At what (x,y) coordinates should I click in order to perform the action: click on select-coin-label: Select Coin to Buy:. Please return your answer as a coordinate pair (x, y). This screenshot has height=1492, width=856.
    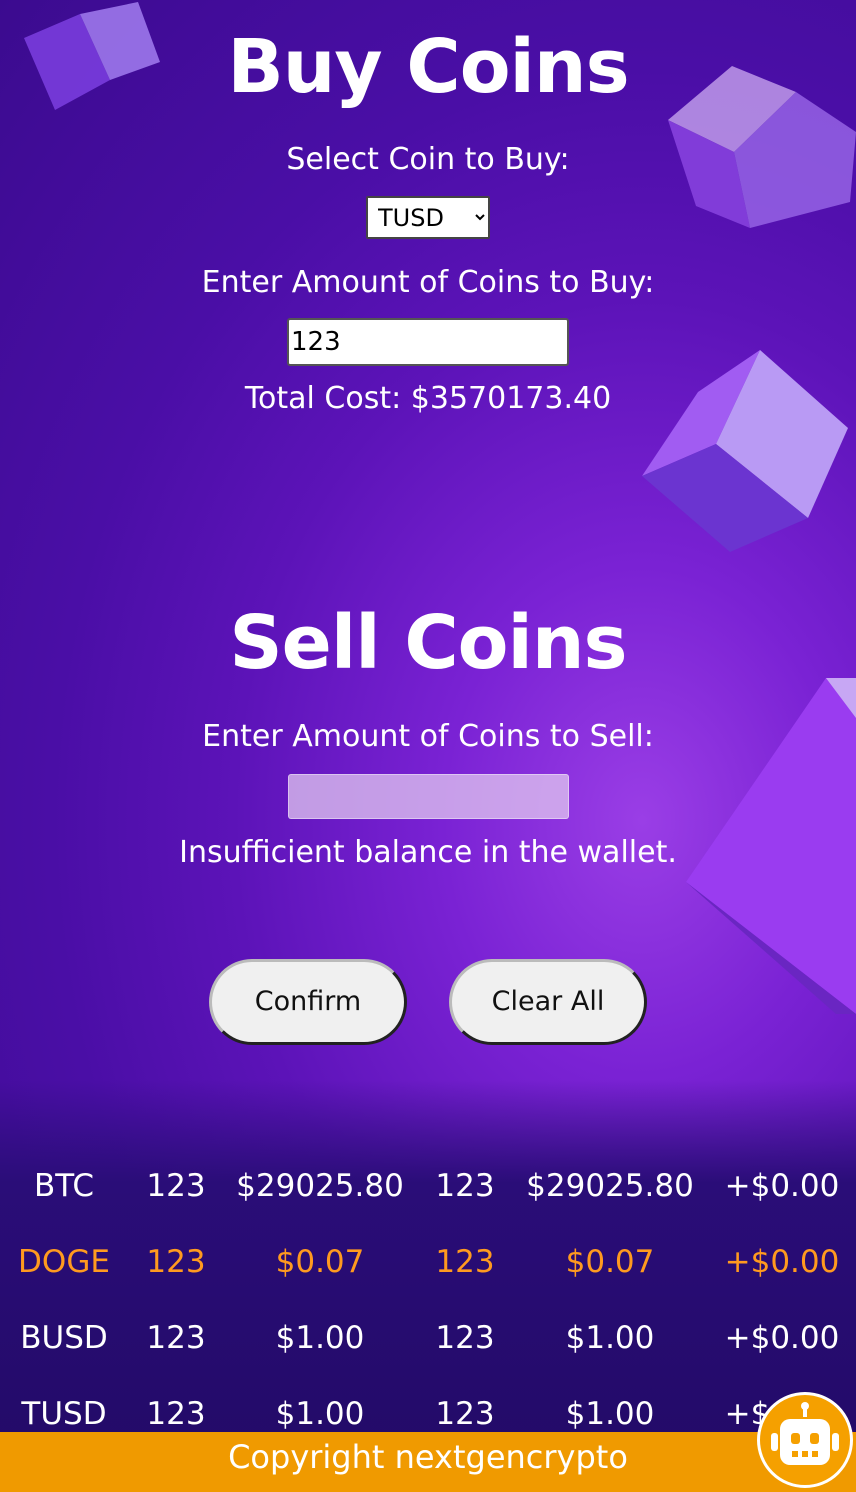
    Looking at the image, I should click on (428, 159).